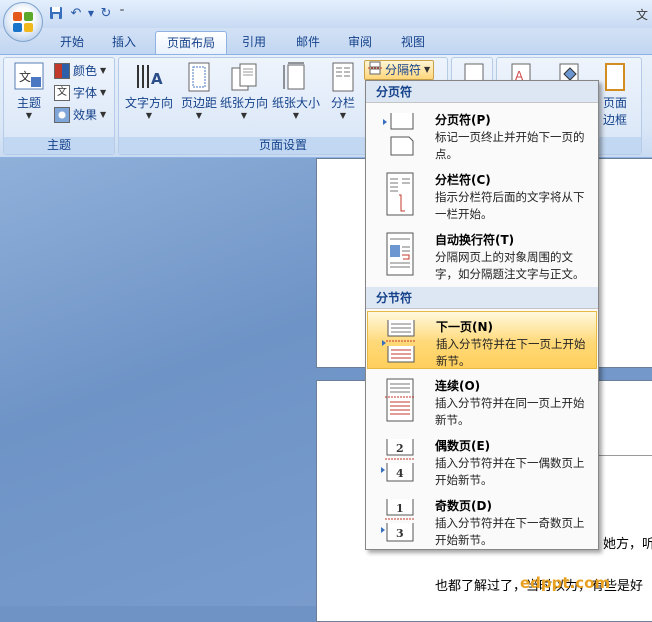 Image resolution: width=652 pixels, height=622 pixels. I want to click on menu-item-title: 分页符(P), so click(463, 120).